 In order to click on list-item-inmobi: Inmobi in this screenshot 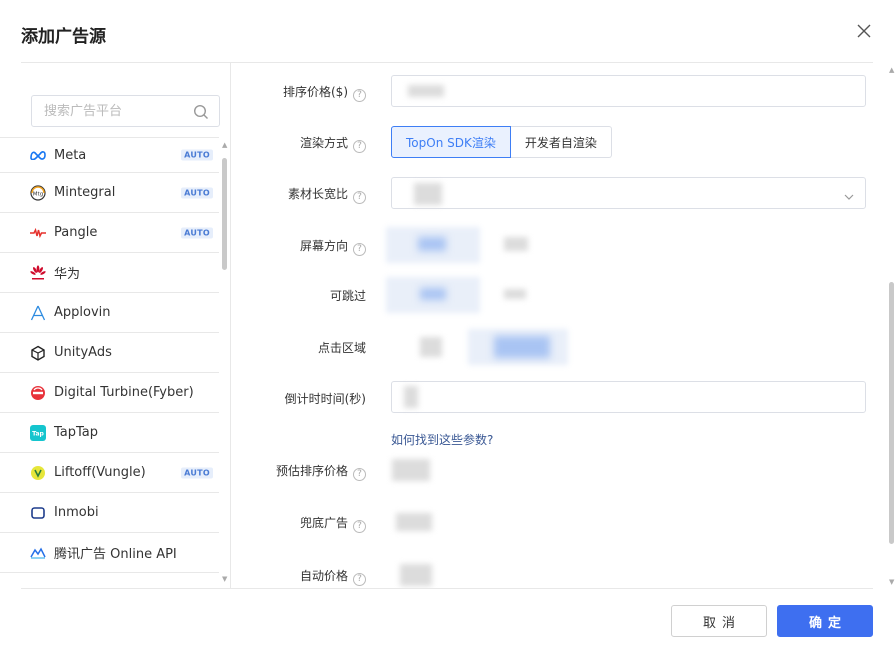, I will do `click(109, 513)`.